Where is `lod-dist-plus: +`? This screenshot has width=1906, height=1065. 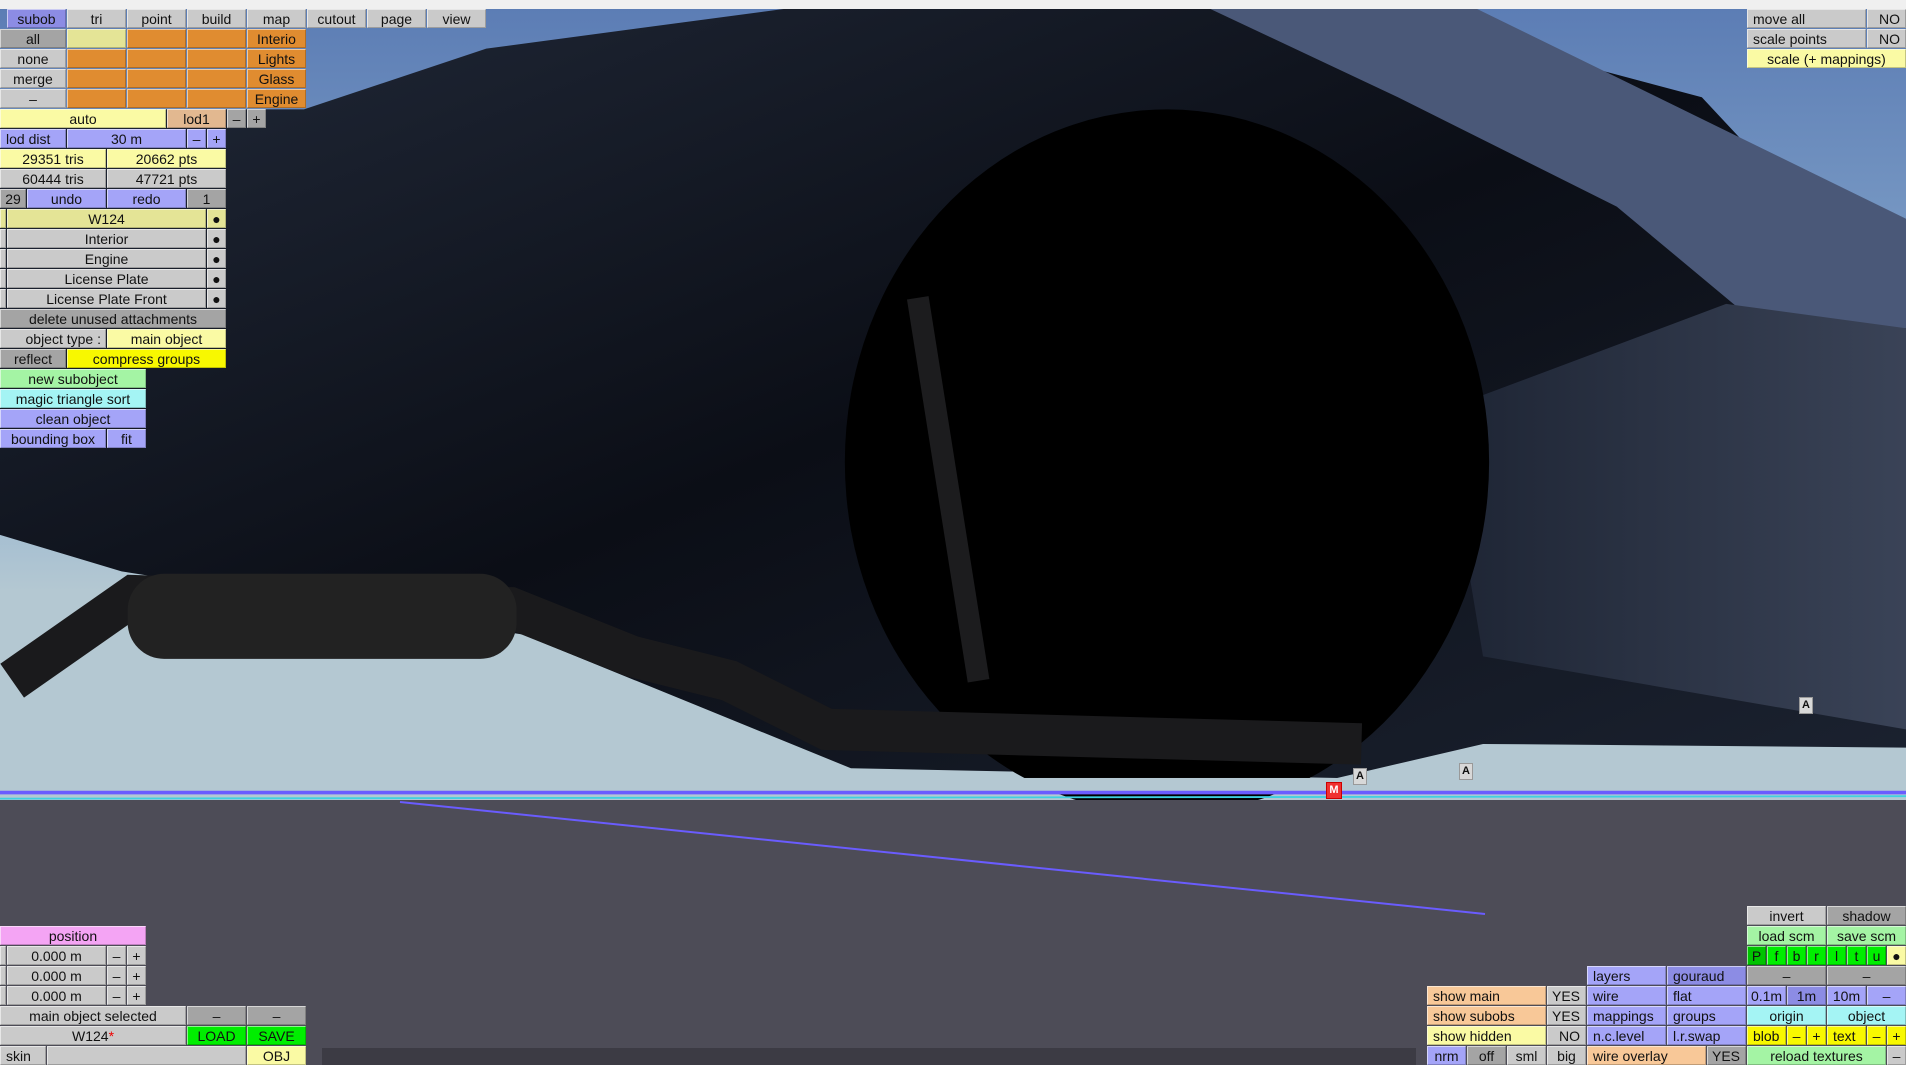
lod-dist-plus: + is located at coordinates (216, 138).